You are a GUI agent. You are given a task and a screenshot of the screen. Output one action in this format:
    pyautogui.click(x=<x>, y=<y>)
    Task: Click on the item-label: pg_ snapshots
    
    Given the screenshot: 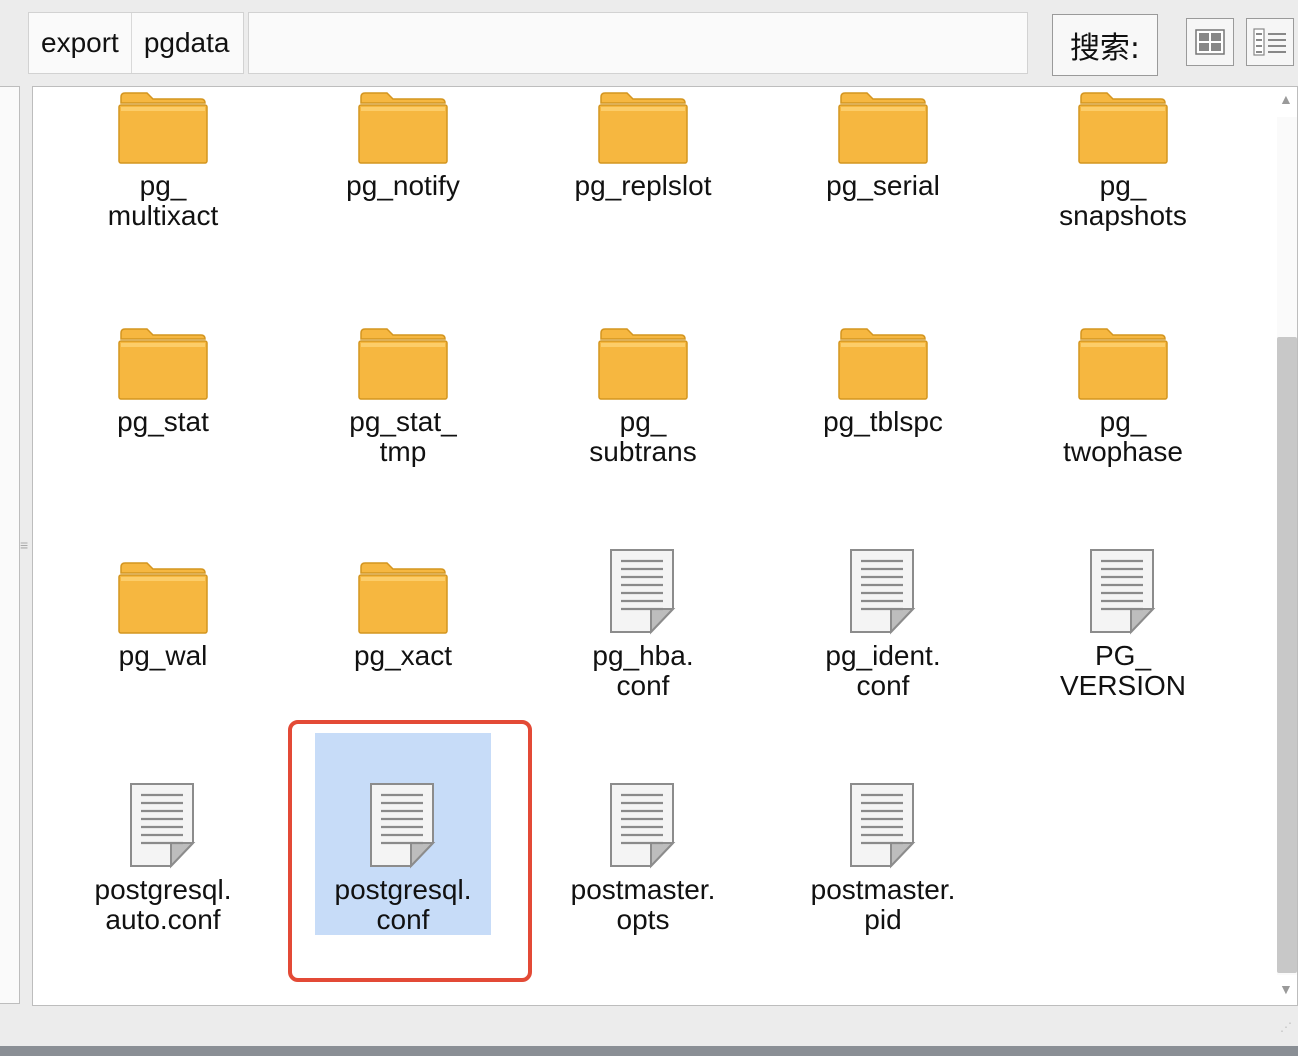 What is the action you would take?
    pyautogui.click(x=1123, y=200)
    